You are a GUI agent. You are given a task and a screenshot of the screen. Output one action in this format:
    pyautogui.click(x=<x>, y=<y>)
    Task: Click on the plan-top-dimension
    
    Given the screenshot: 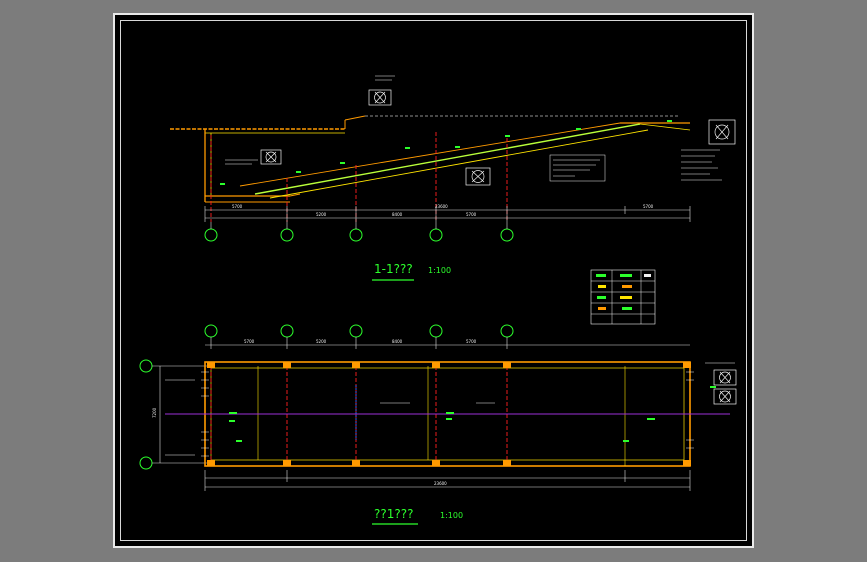 What is the action you would take?
    pyautogui.click(x=447, y=343)
    